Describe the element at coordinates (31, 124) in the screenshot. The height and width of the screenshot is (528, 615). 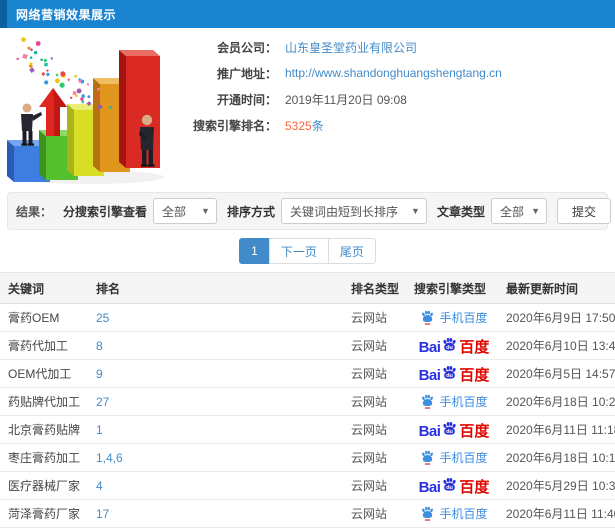
I see `businessman-icon` at that location.